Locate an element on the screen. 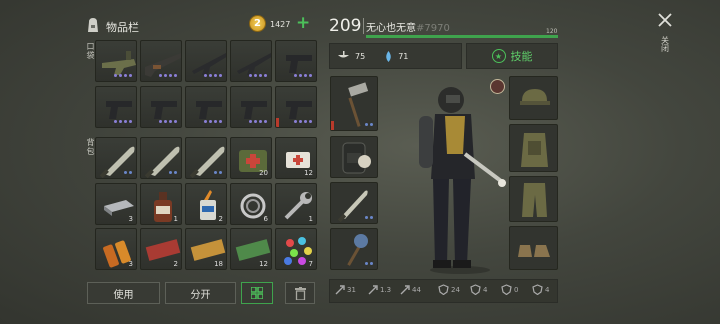 This screenshot has width=720, height=324. skills-label: 技能 is located at coordinates (521, 56).